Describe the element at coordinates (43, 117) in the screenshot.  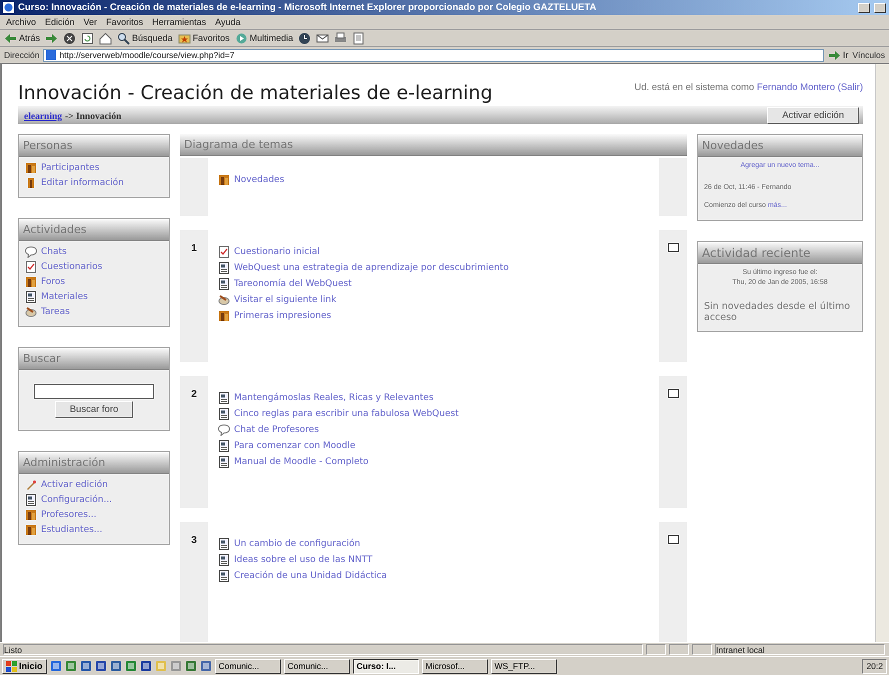
I see `breadcrumb-link: elearning` at that location.